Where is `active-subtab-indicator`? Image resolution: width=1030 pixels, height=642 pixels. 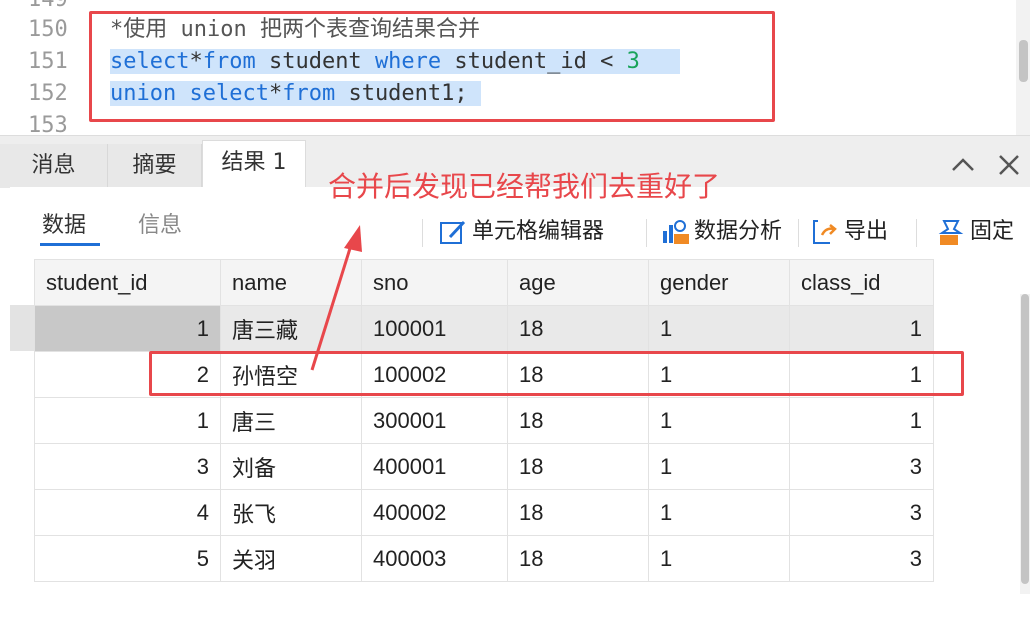
active-subtab-indicator is located at coordinates (70, 244).